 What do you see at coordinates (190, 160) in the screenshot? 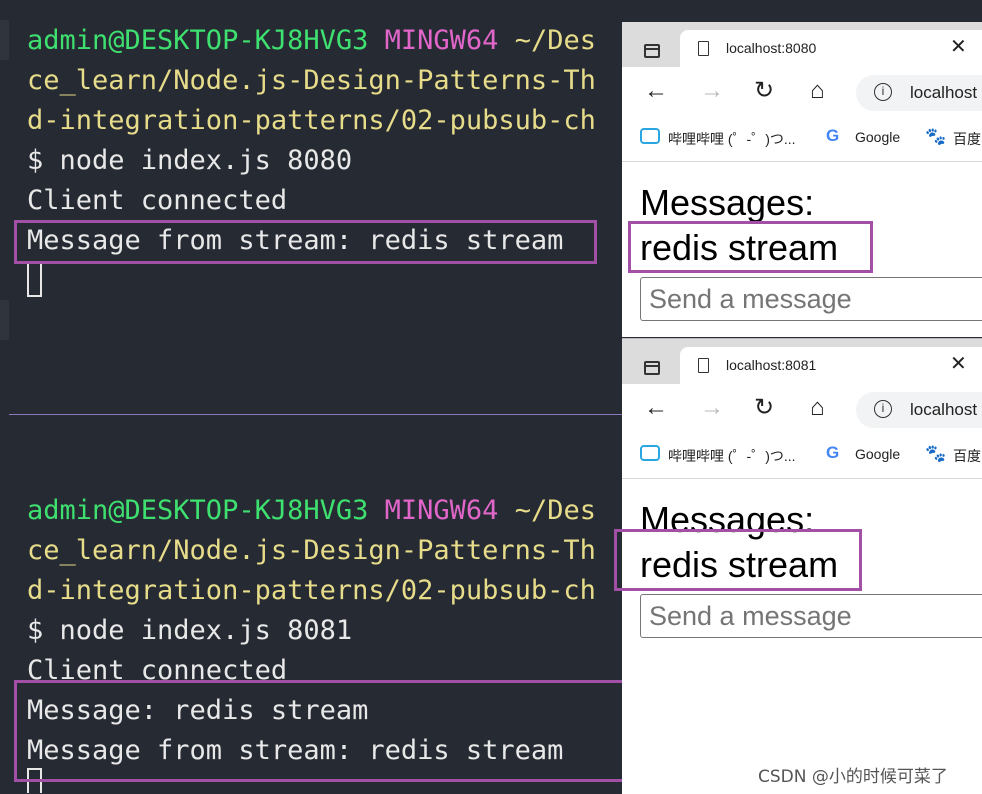
I see `command-line: $ node index.js 8080` at bounding box center [190, 160].